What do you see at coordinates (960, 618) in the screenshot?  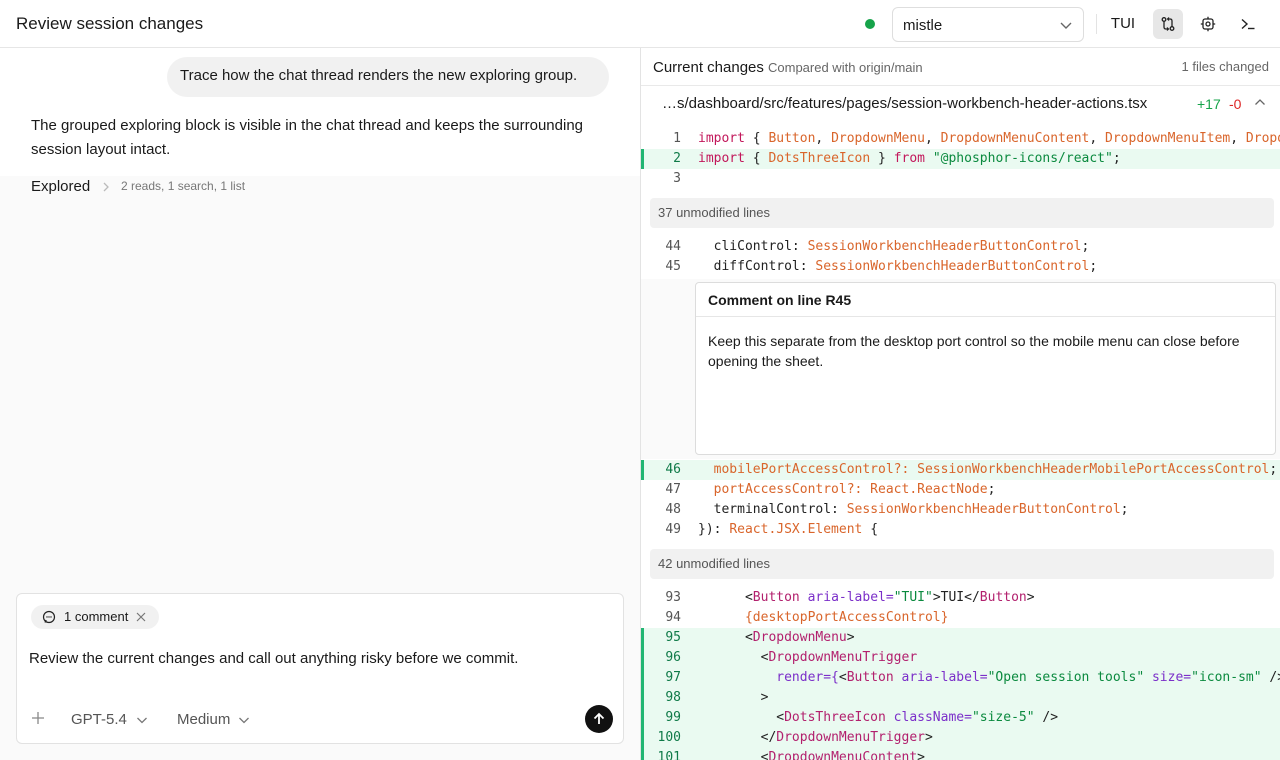 I see `code-line: 94 {desktopPortAccessControl}` at bounding box center [960, 618].